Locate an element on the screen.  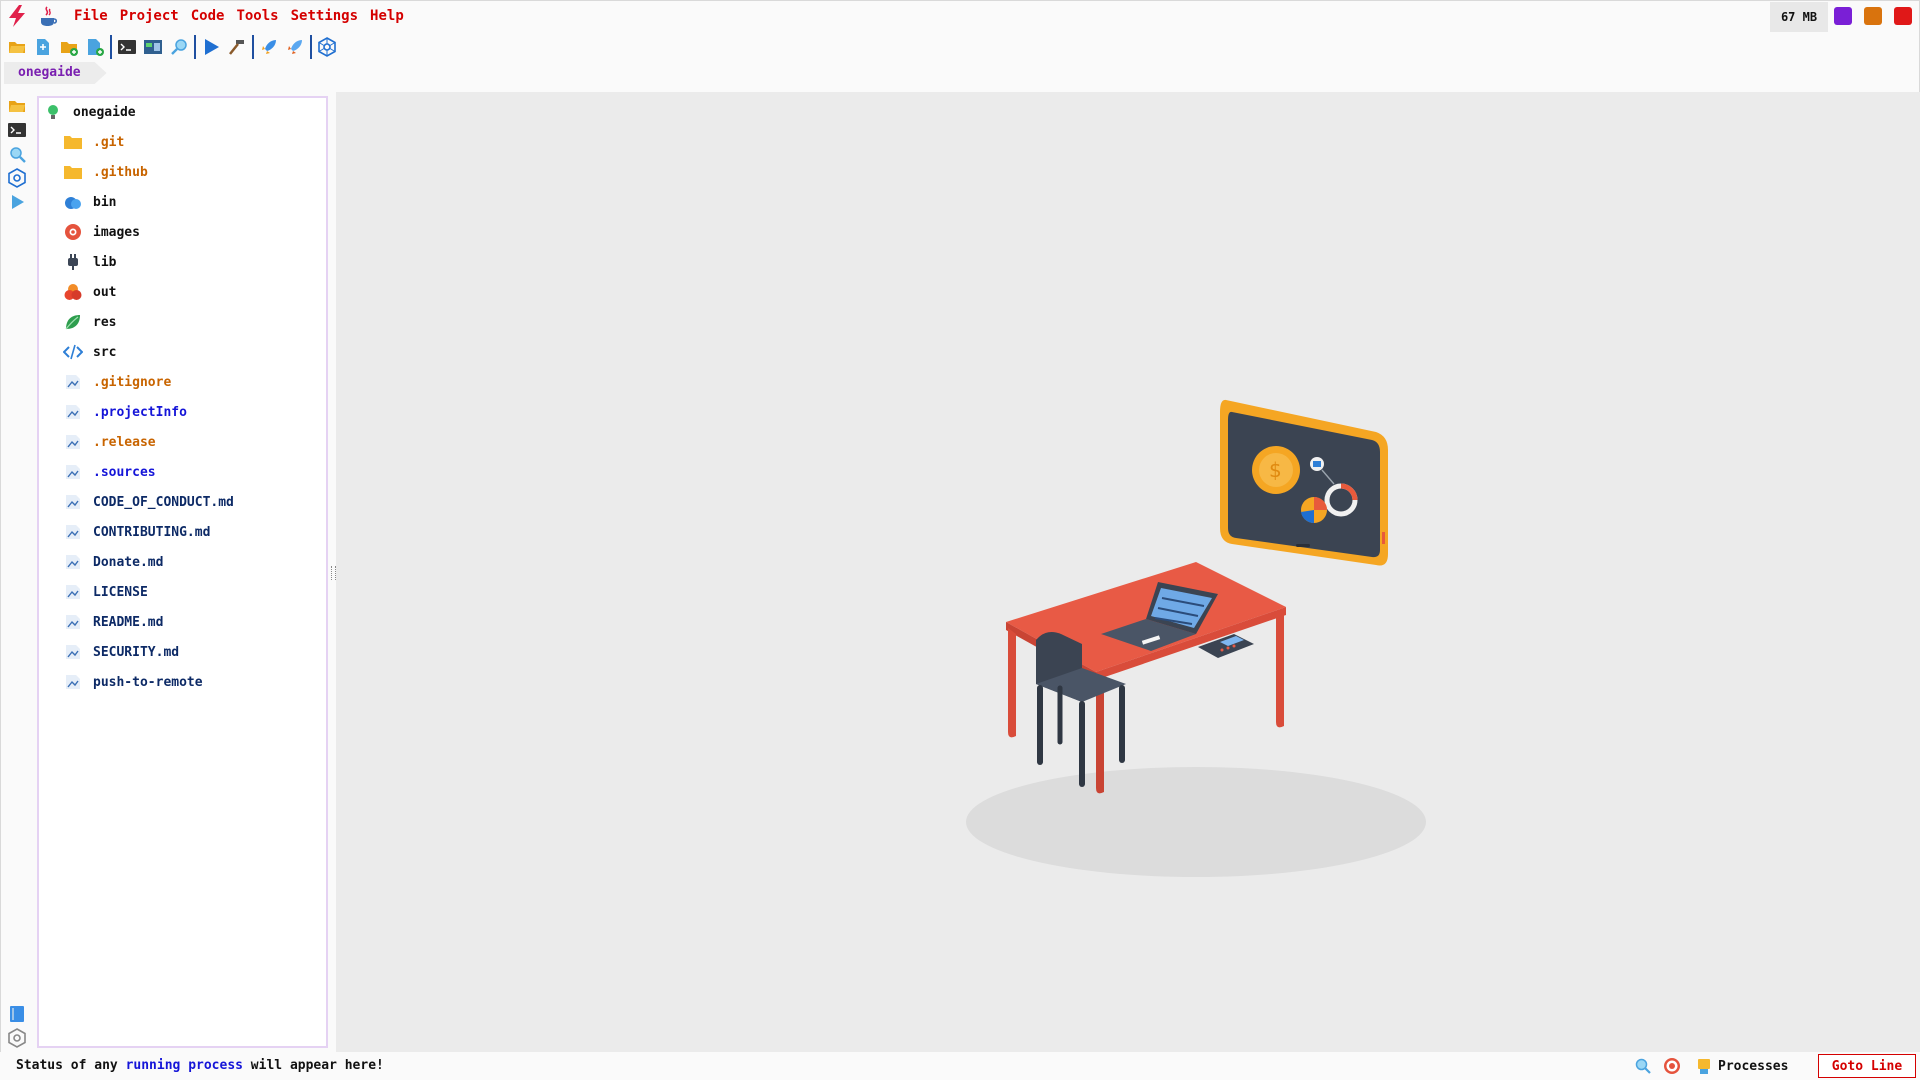
tree-item-label: src is located at coordinates (105, 352).